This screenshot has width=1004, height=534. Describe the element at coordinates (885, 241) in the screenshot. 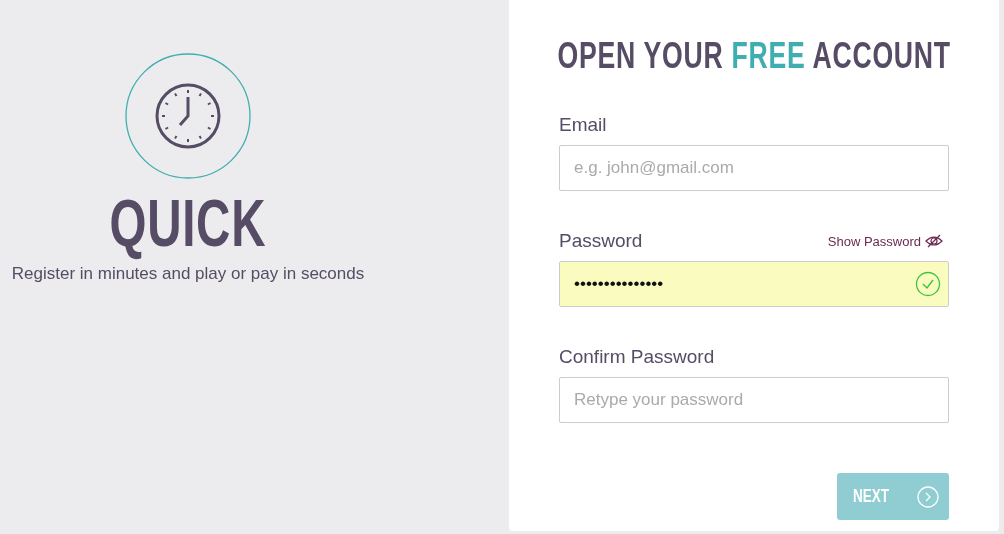

I see `show-password-link: Show Password` at that location.